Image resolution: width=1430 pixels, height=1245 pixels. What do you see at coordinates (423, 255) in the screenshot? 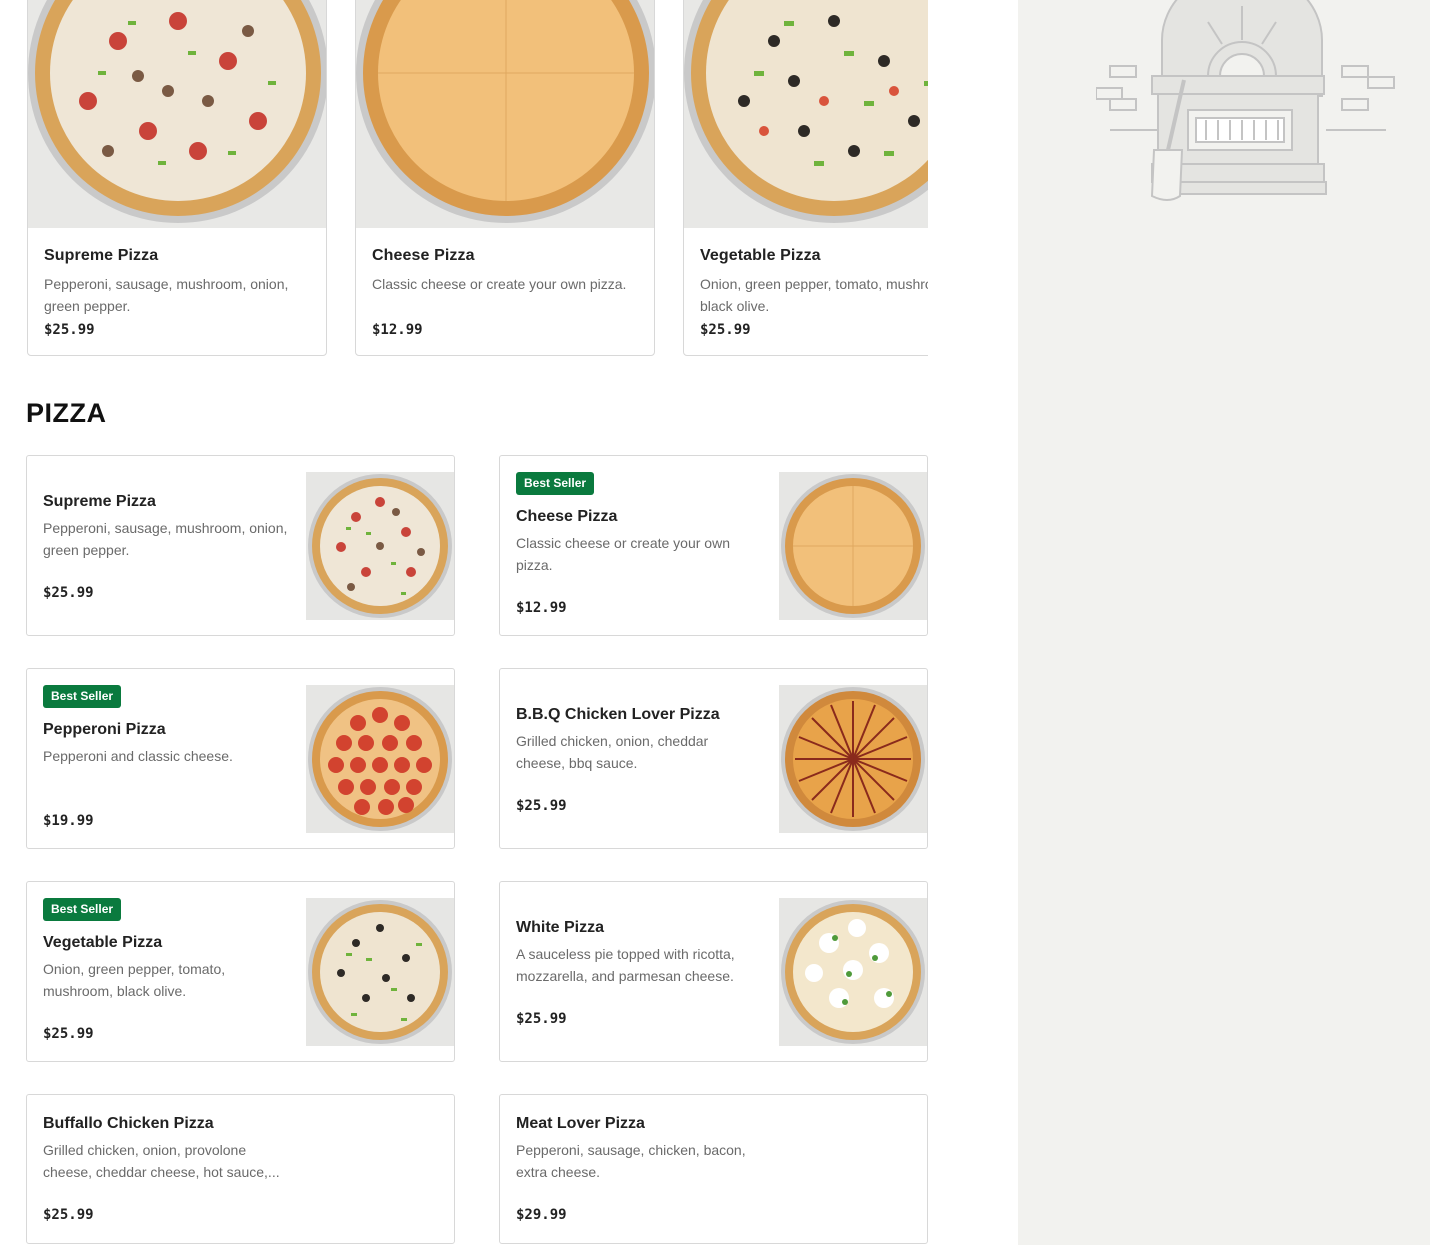
I see `featured-name: Cheese Pizza` at bounding box center [423, 255].